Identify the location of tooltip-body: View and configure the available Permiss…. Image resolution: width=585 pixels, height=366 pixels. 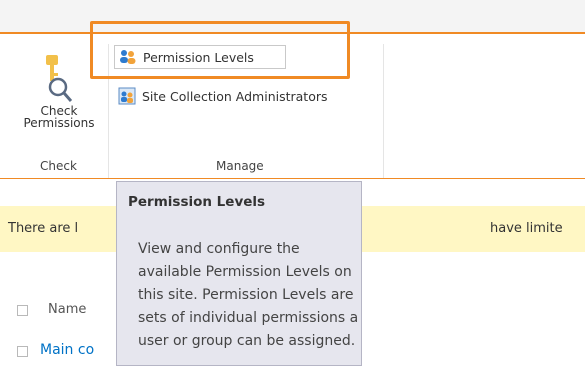
(248, 295).